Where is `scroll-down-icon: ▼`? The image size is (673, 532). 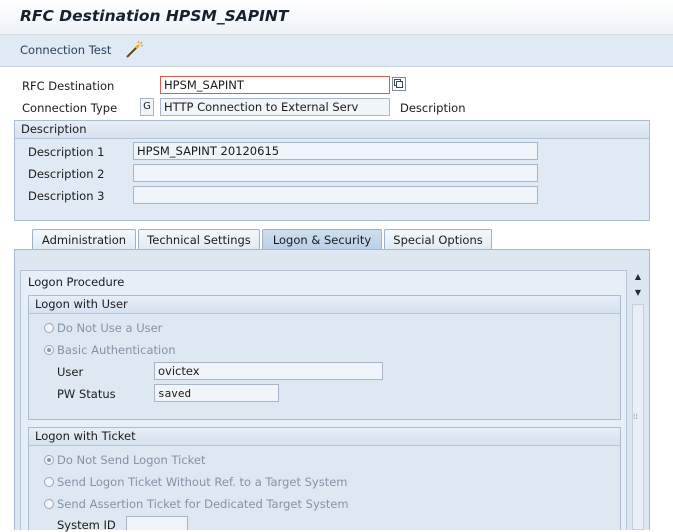
scroll-down-icon: ▼ is located at coordinates (638, 293).